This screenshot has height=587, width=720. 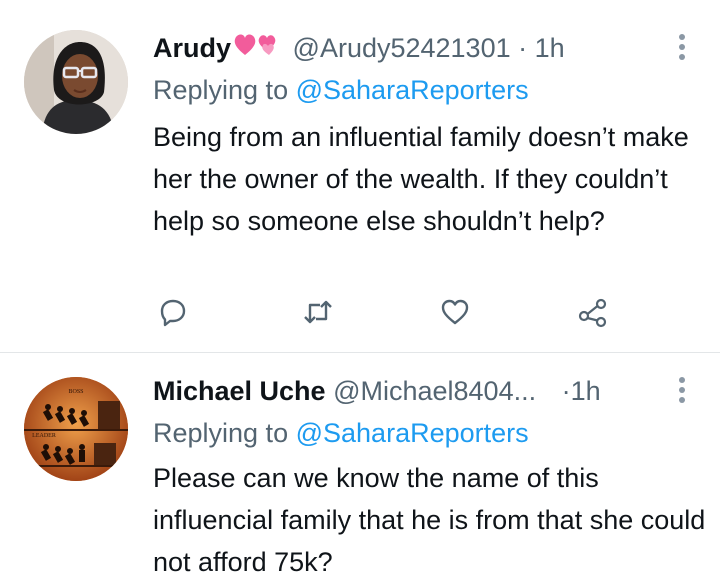 What do you see at coordinates (75, 392) in the screenshot?
I see `avatar-label-top: BOSS` at bounding box center [75, 392].